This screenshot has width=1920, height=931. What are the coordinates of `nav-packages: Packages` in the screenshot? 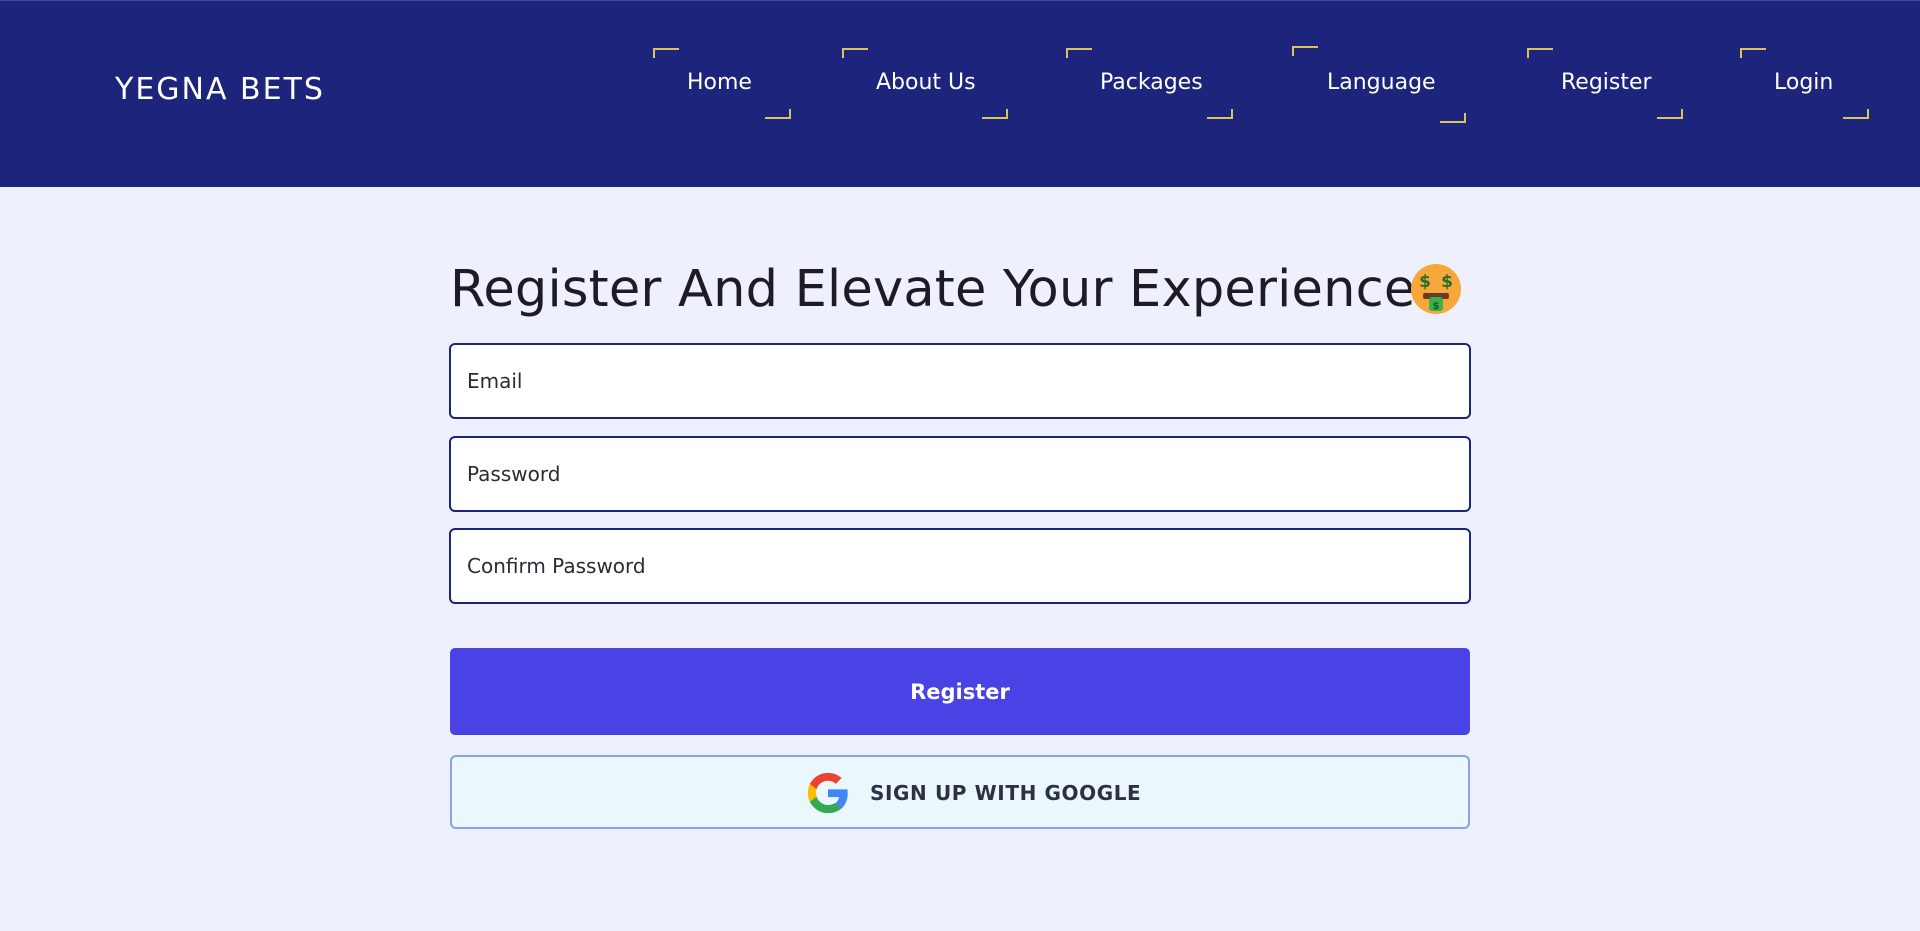 It's located at (1153, 94).